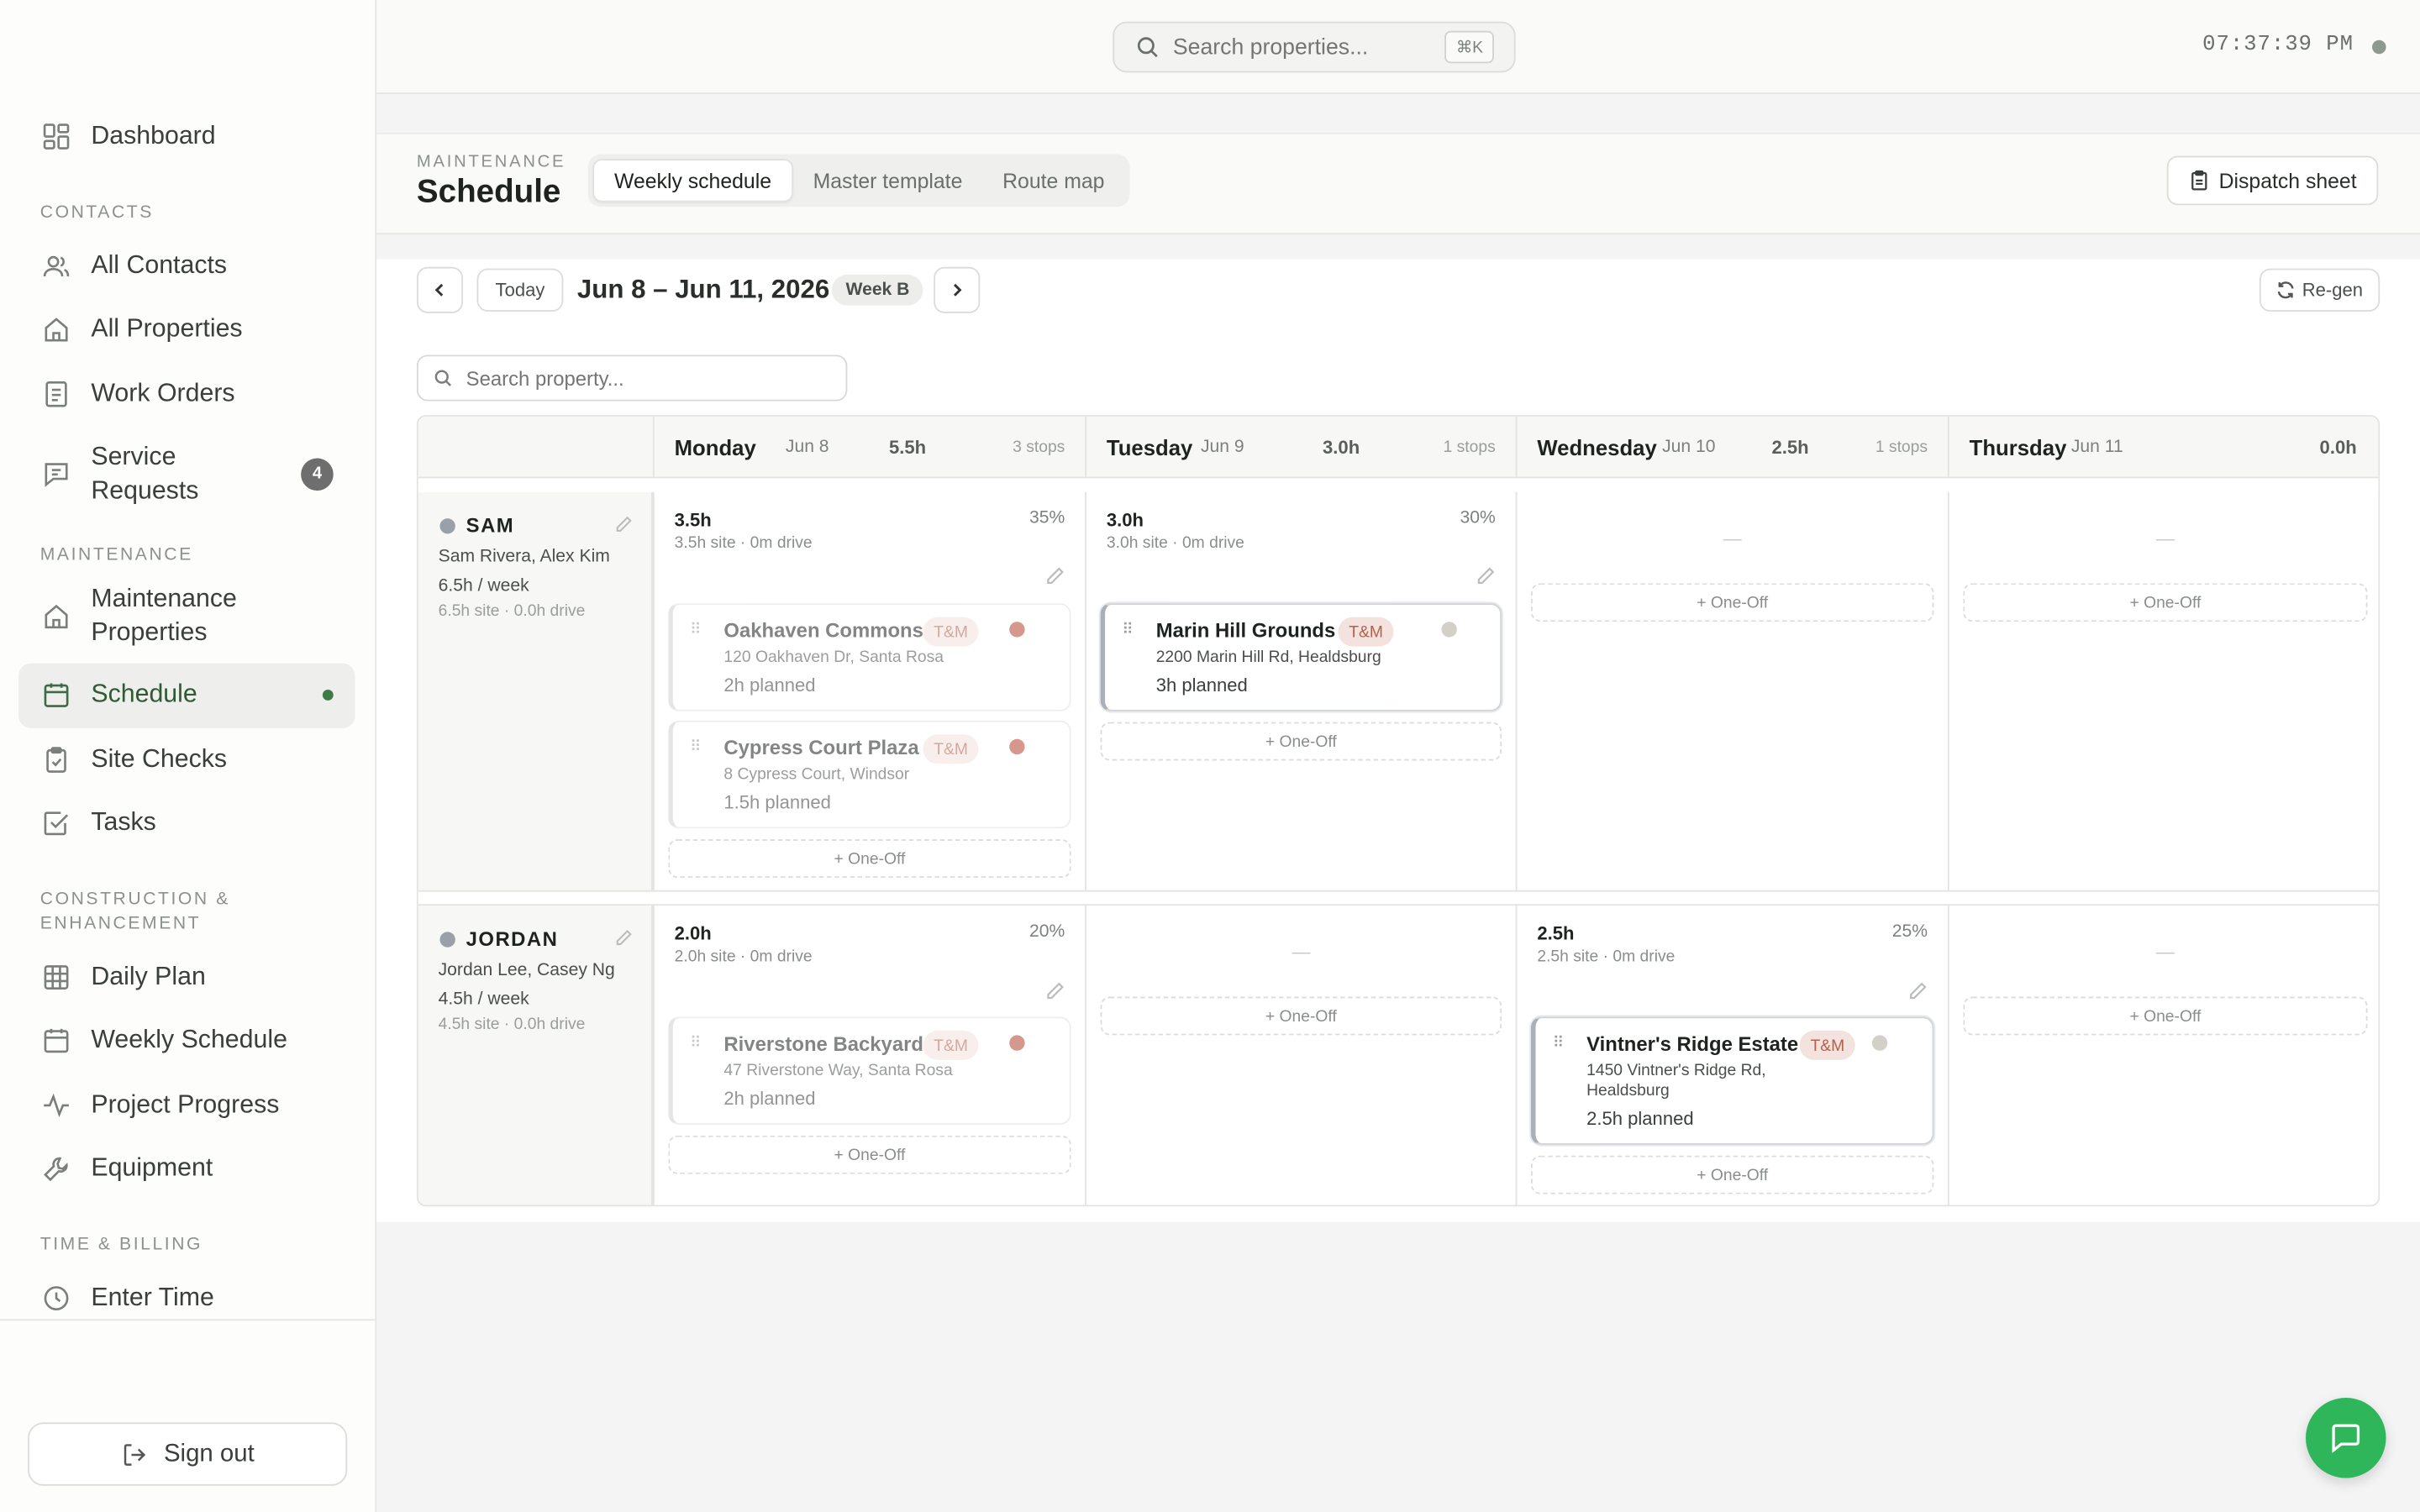 The image size is (2420, 1512). What do you see at coordinates (520, 290) in the screenshot?
I see `today-button: Today` at bounding box center [520, 290].